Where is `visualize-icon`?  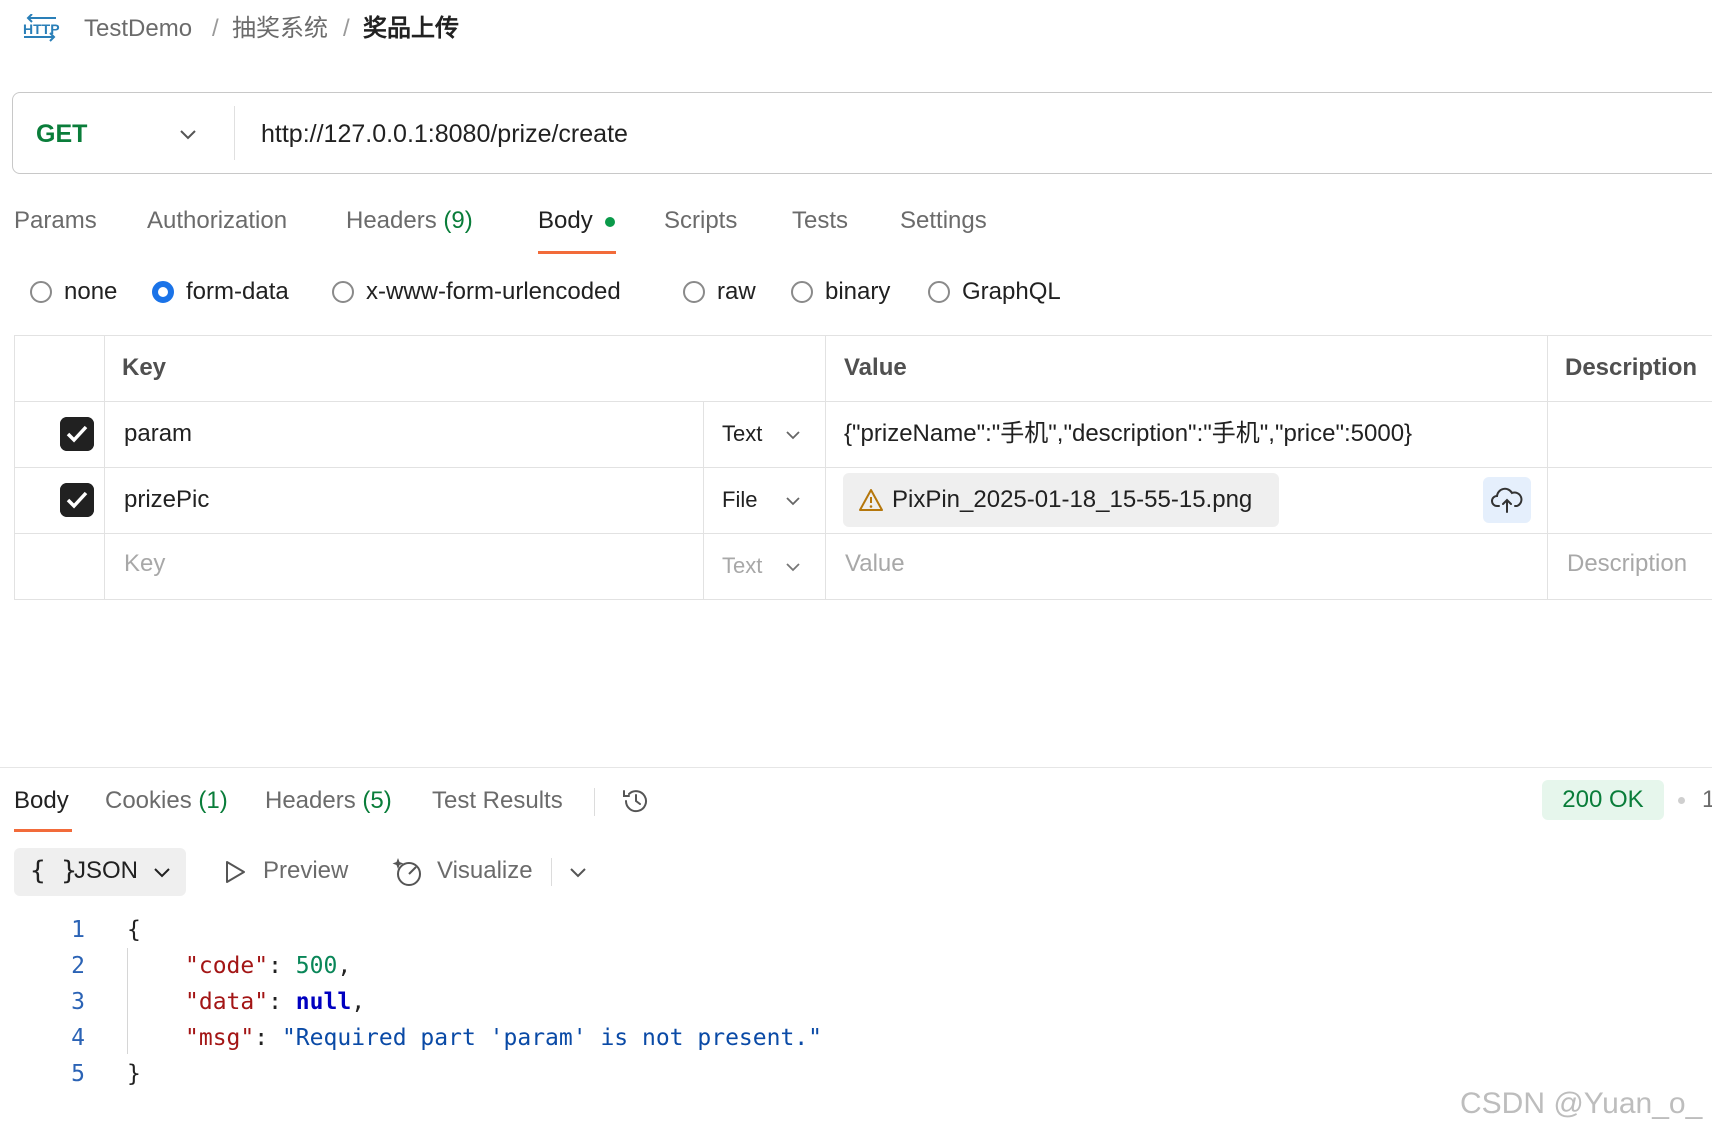
visualize-icon is located at coordinates (409, 872).